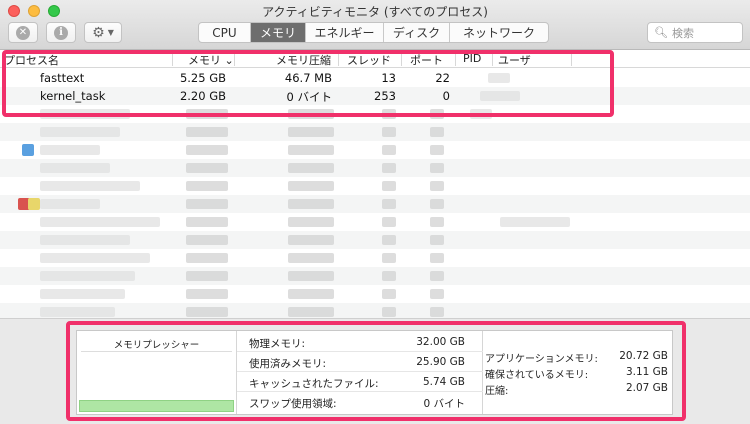 Image resolution: width=750 pixels, height=424 pixels. Describe the element at coordinates (73, 96) in the screenshot. I see `process-name: kernel_task` at that location.